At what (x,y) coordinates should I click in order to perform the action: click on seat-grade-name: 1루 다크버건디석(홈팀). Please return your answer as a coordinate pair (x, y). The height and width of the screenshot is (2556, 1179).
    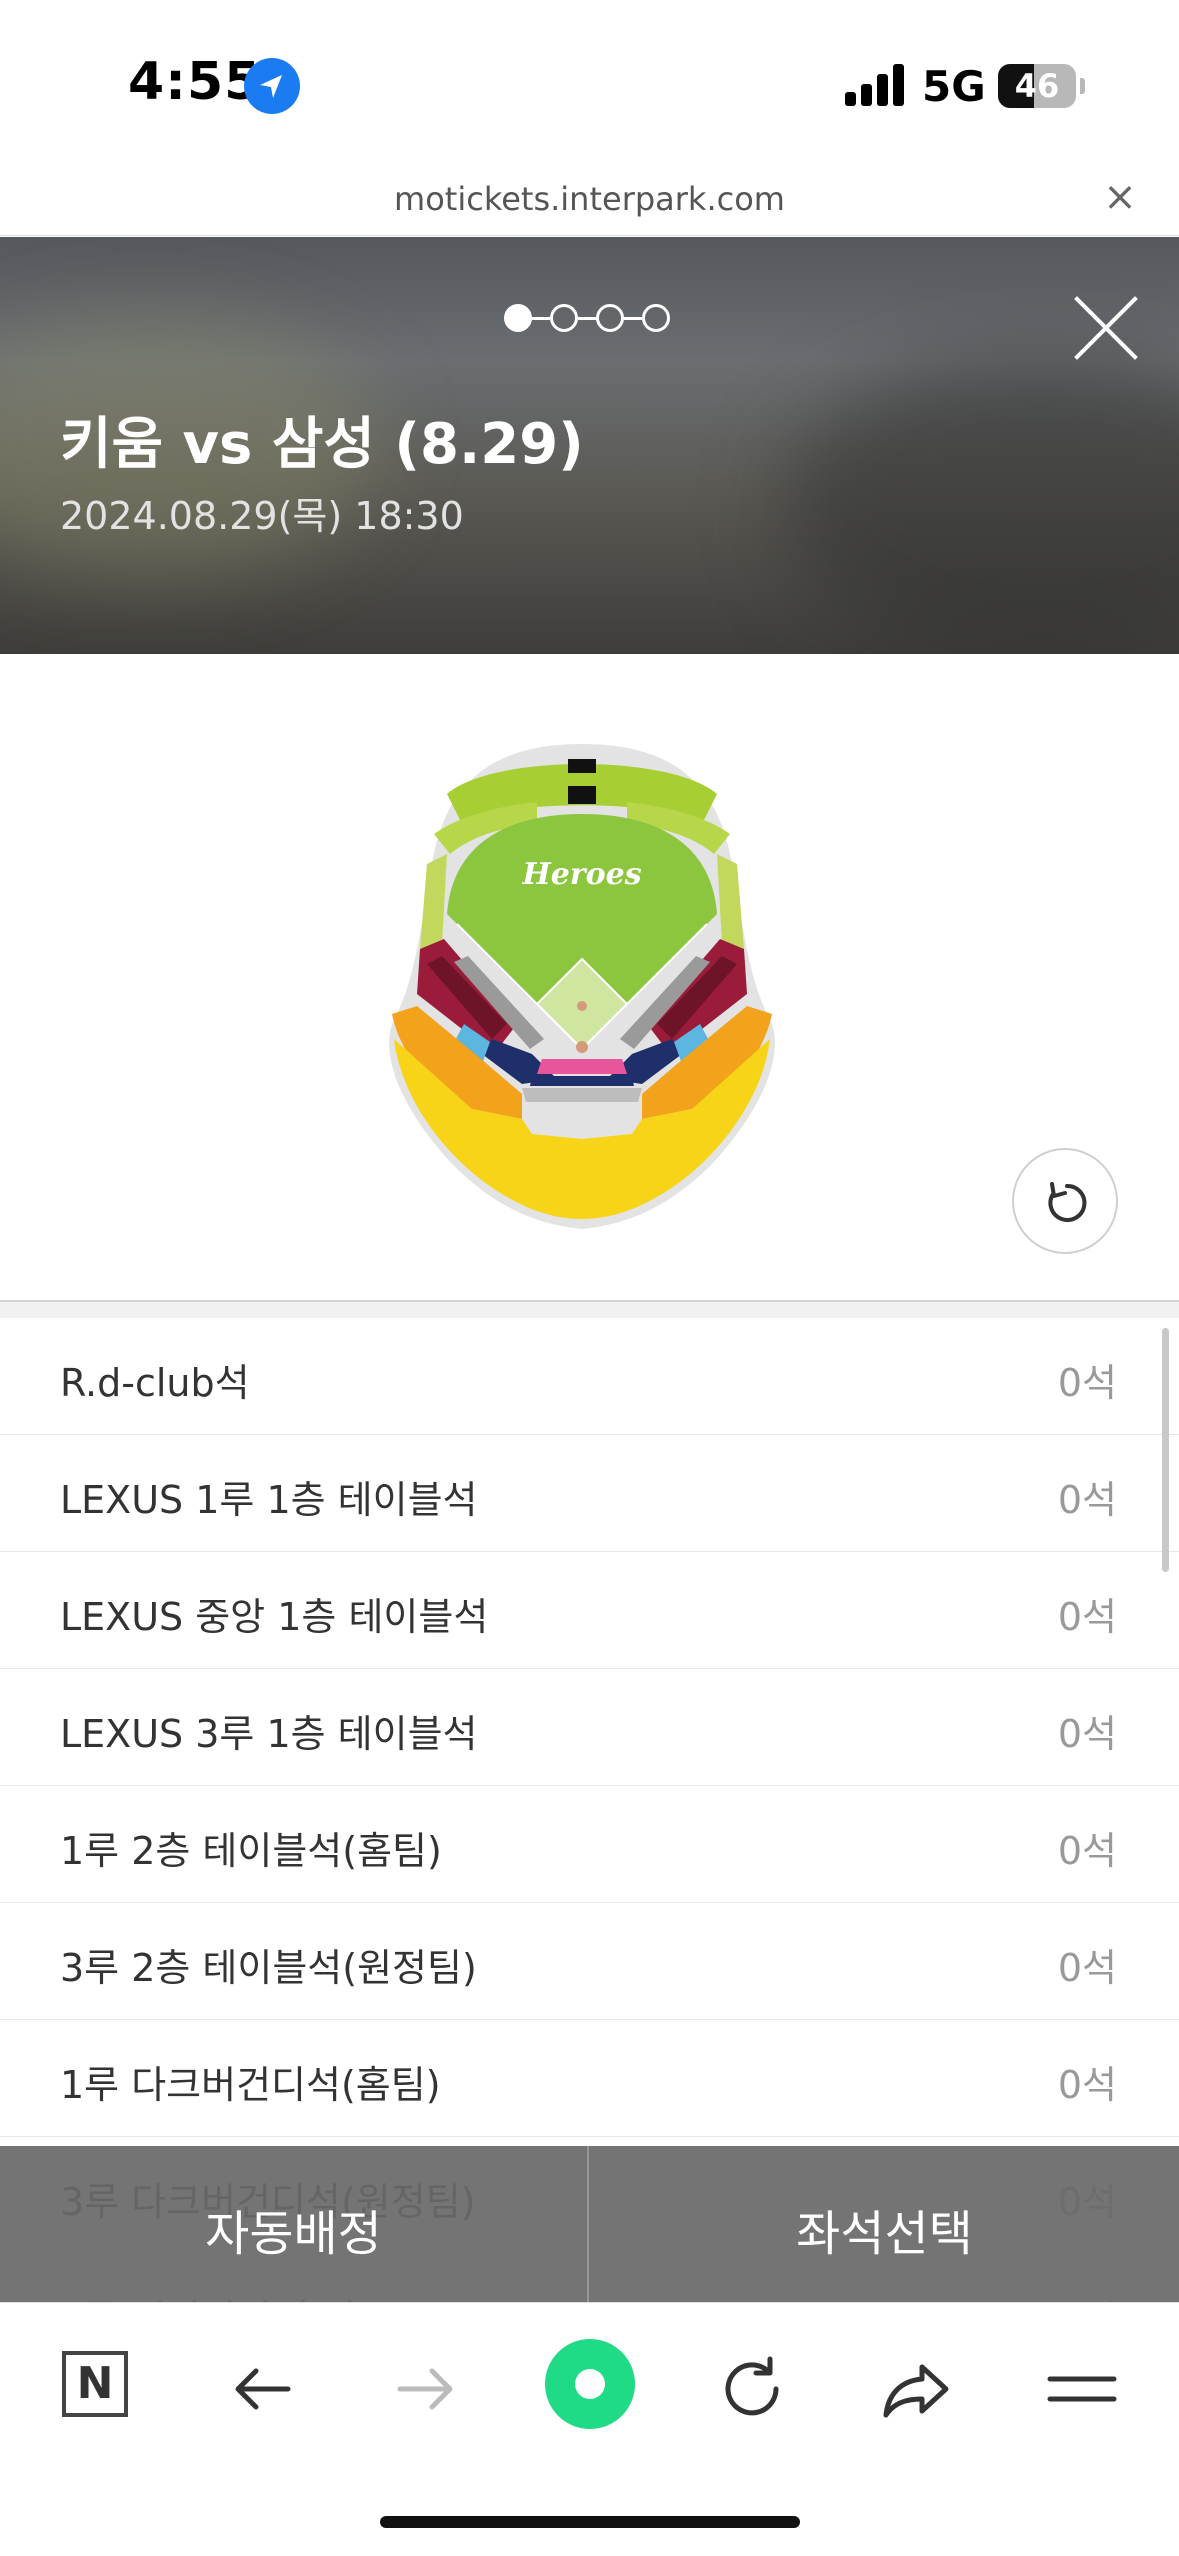
    Looking at the image, I should click on (250, 2085).